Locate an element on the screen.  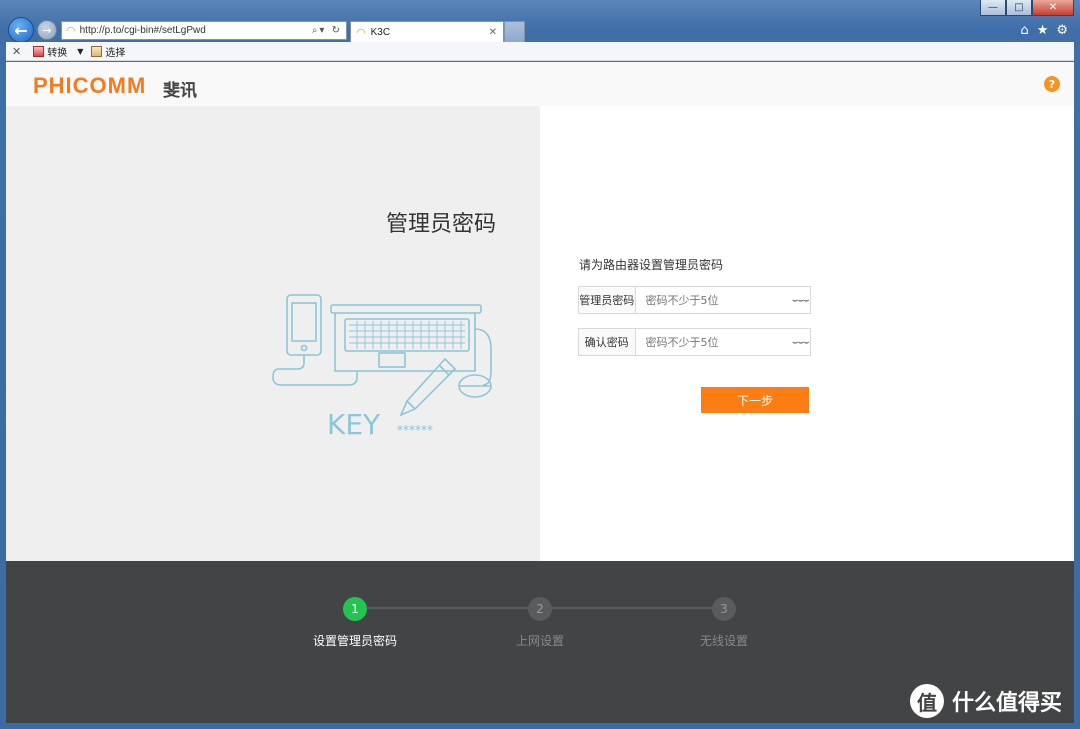
smzdm-watermark: 值 什么值得买 is located at coordinates (986, 701).